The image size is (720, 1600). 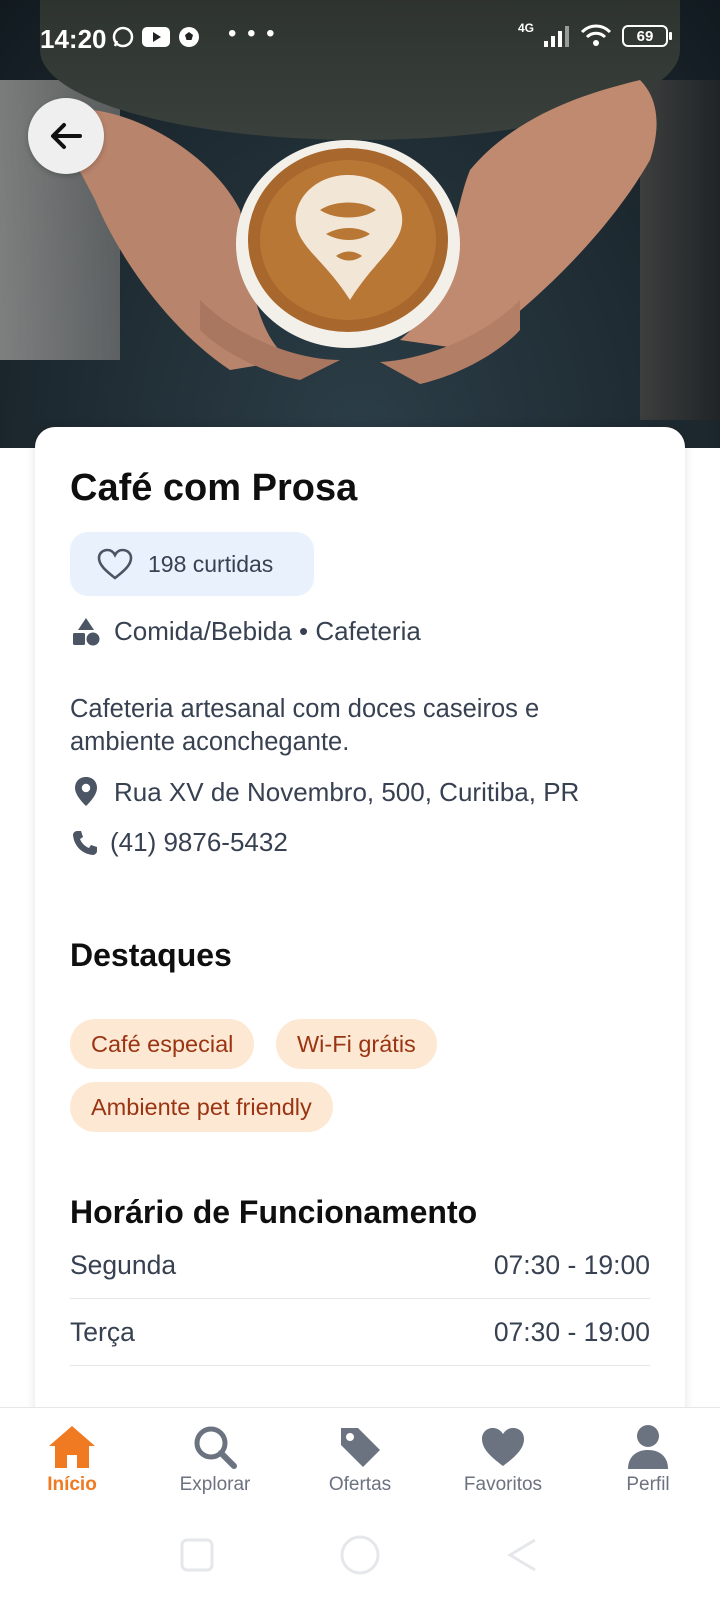 What do you see at coordinates (252, 33) in the screenshot?
I see `more-notifications-icon: • • •` at bounding box center [252, 33].